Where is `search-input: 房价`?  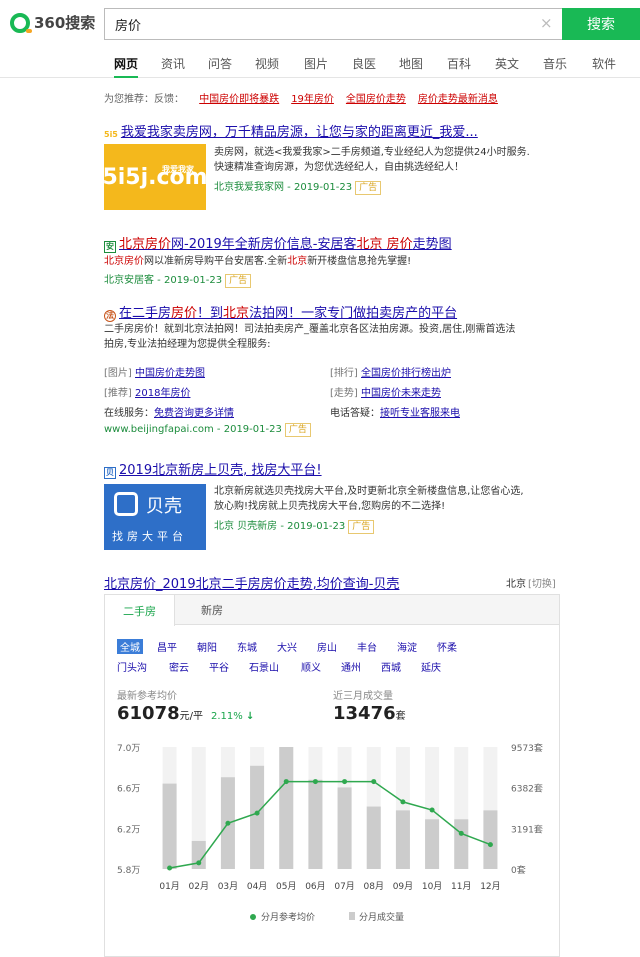
search-input: 房价 is located at coordinates (333, 24).